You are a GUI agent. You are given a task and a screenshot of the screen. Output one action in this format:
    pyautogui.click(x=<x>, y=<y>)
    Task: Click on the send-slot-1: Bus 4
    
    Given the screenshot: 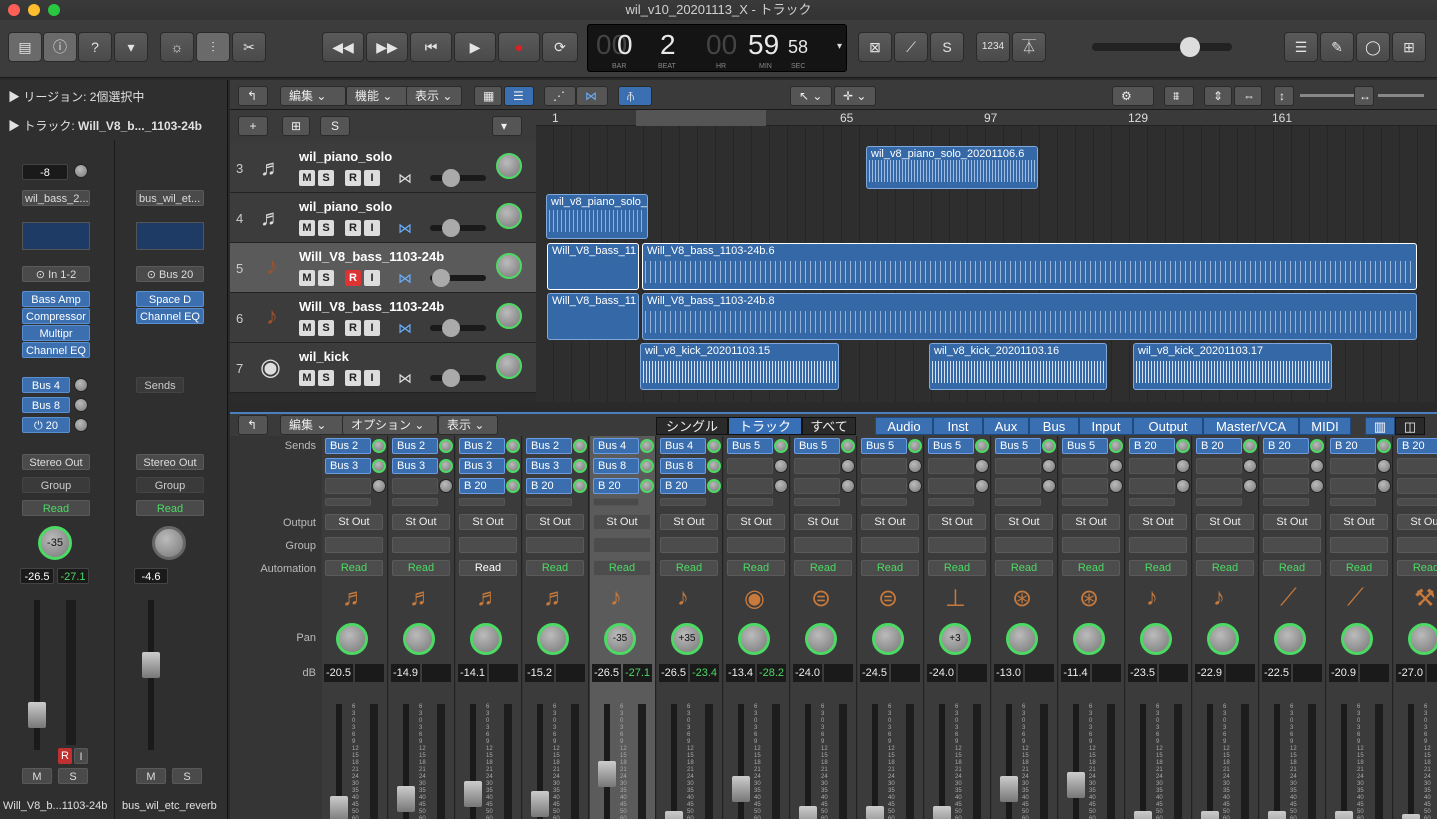 What is the action you would take?
    pyautogui.click(x=46, y=385)
    